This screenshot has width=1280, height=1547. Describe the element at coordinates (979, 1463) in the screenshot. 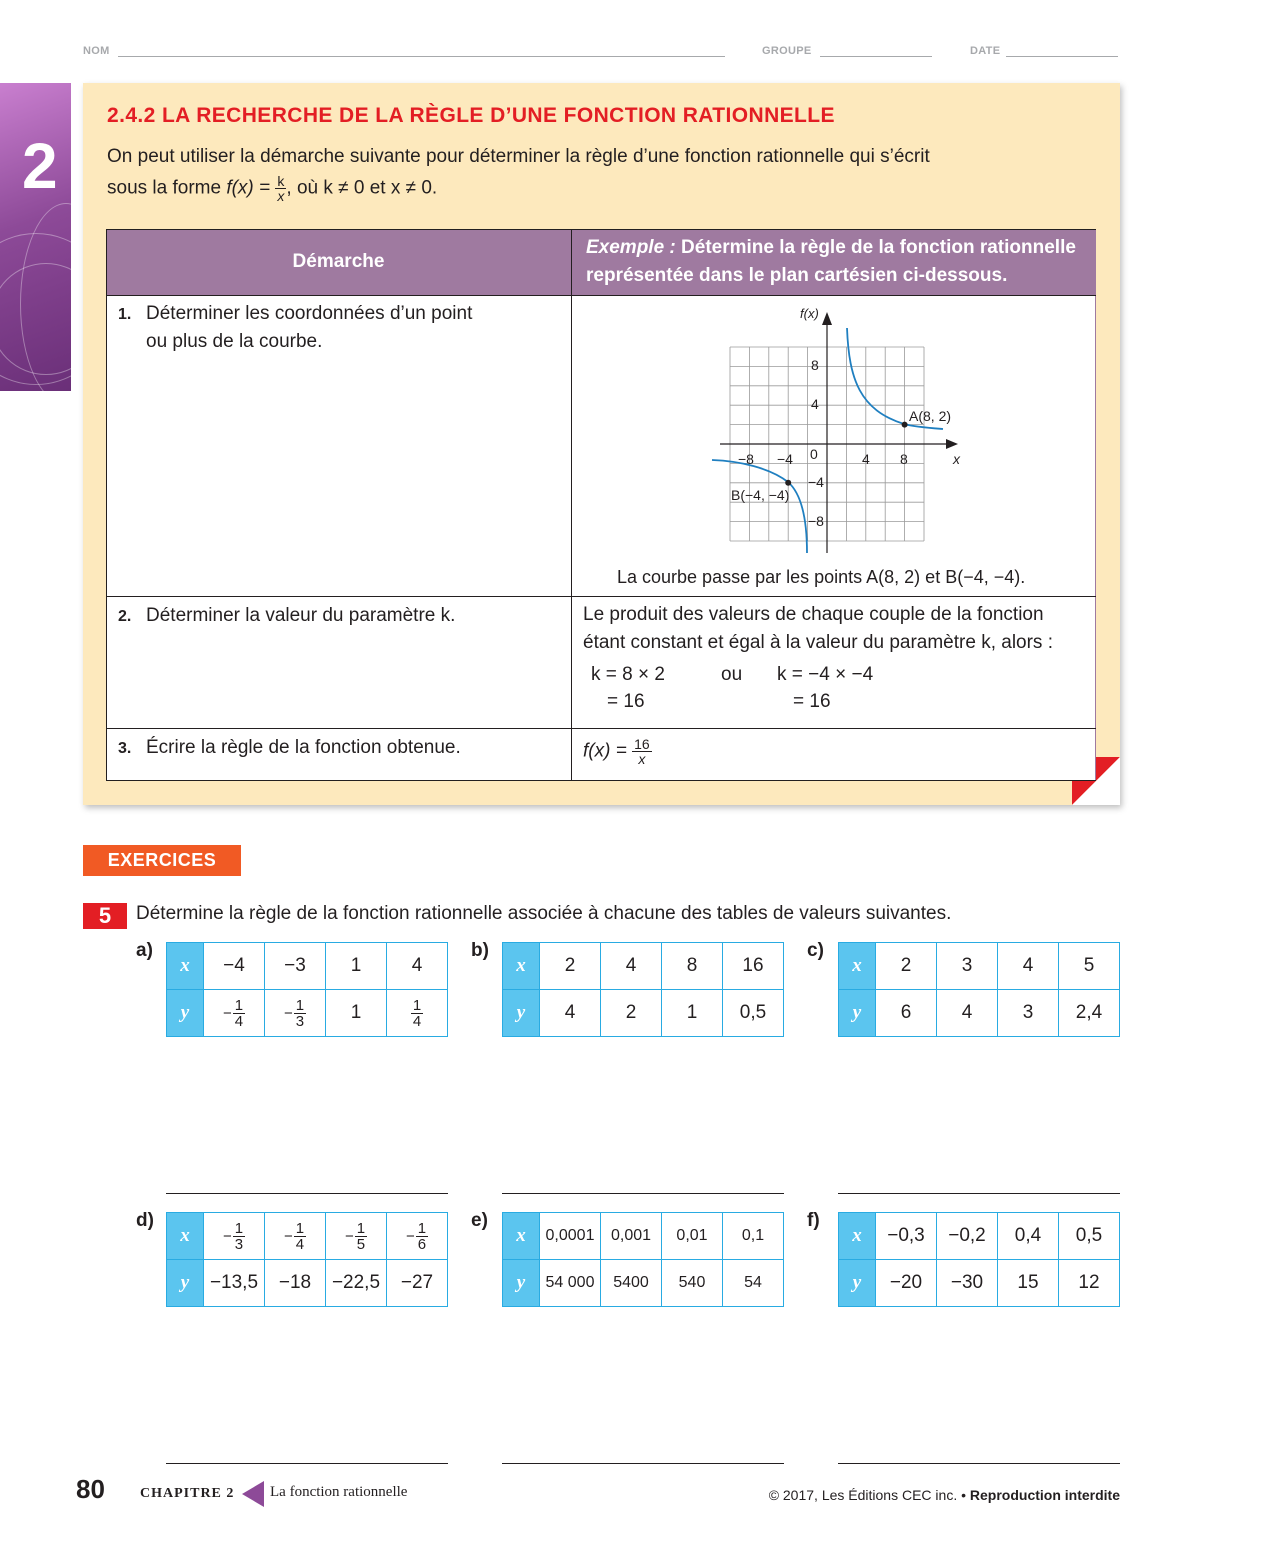

I see `answer-line-f` at that location.